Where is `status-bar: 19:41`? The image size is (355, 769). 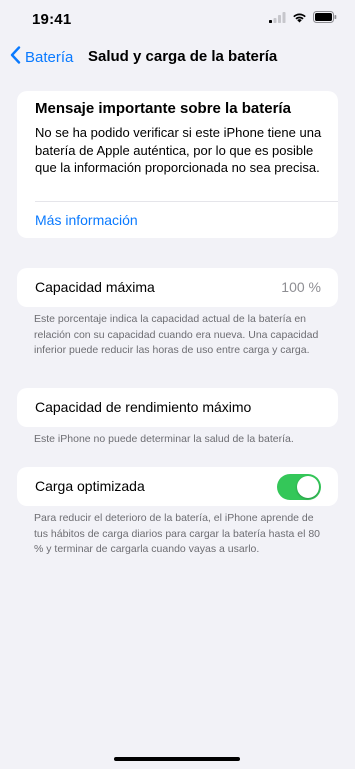
status-bar: 19:41 is located at coordinates (177, 20).